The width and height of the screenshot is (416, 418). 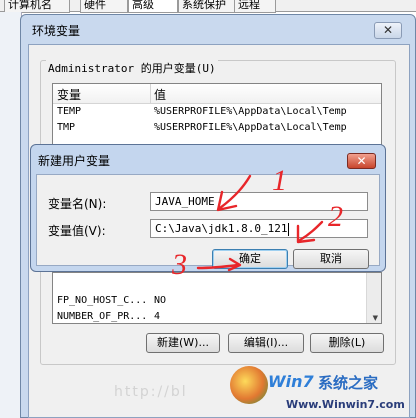 What do you see at coordinates (311, 231) in the screenshot?
I see `arrow-to-value-field` at bounding box center [311, 231].